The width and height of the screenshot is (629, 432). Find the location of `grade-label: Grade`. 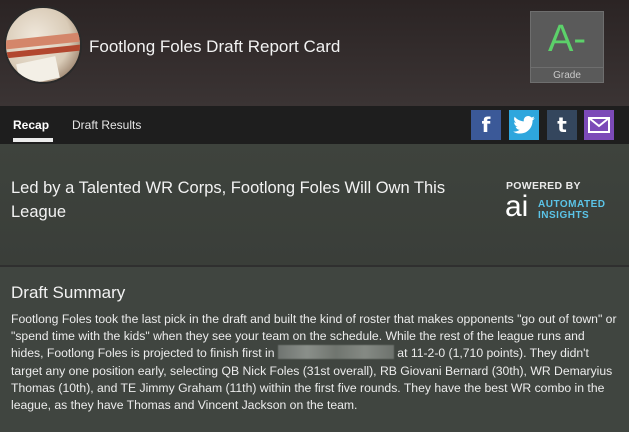

grade-label: Grade is located at coordinates (567, 75).